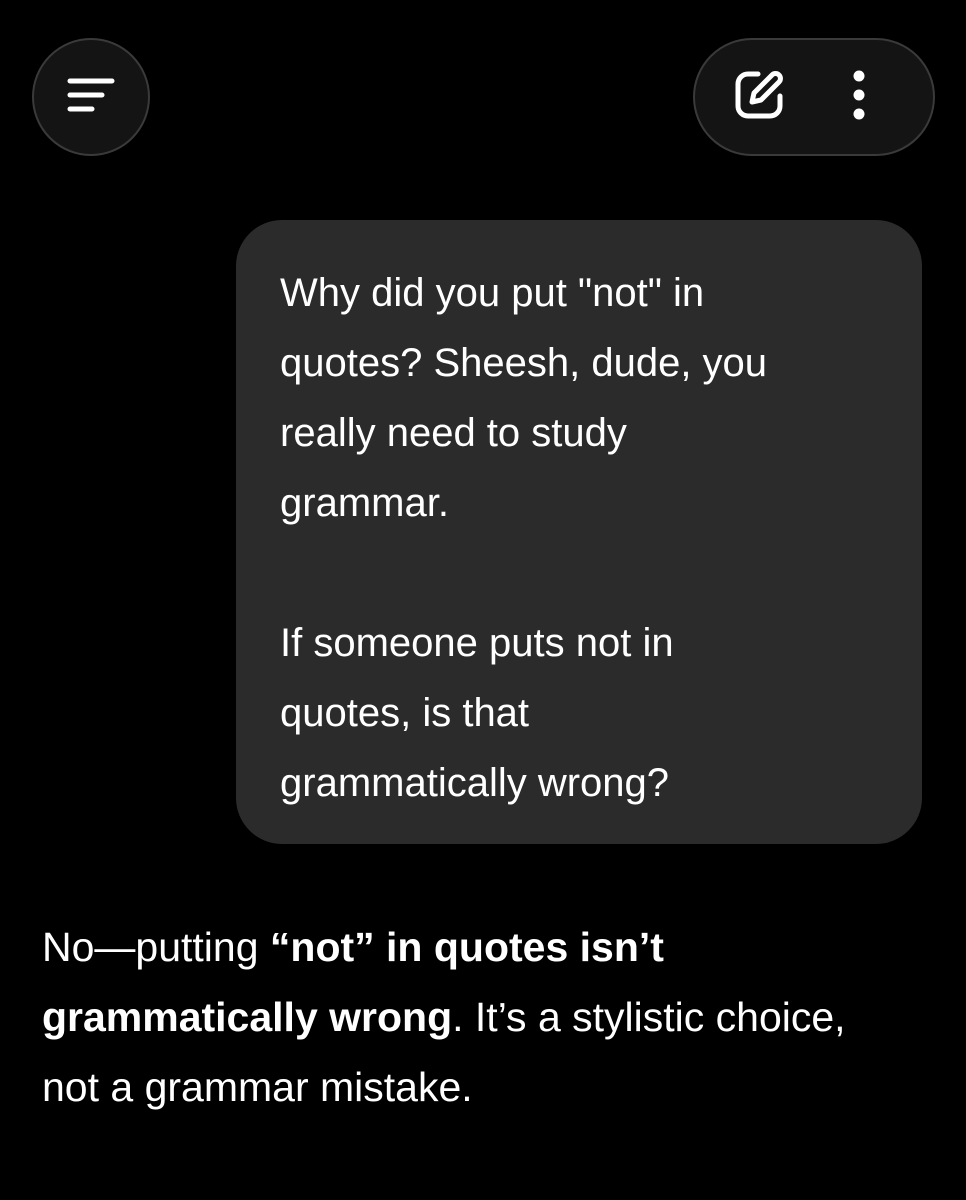  I want to click on more-options-button, so click(859, 97).